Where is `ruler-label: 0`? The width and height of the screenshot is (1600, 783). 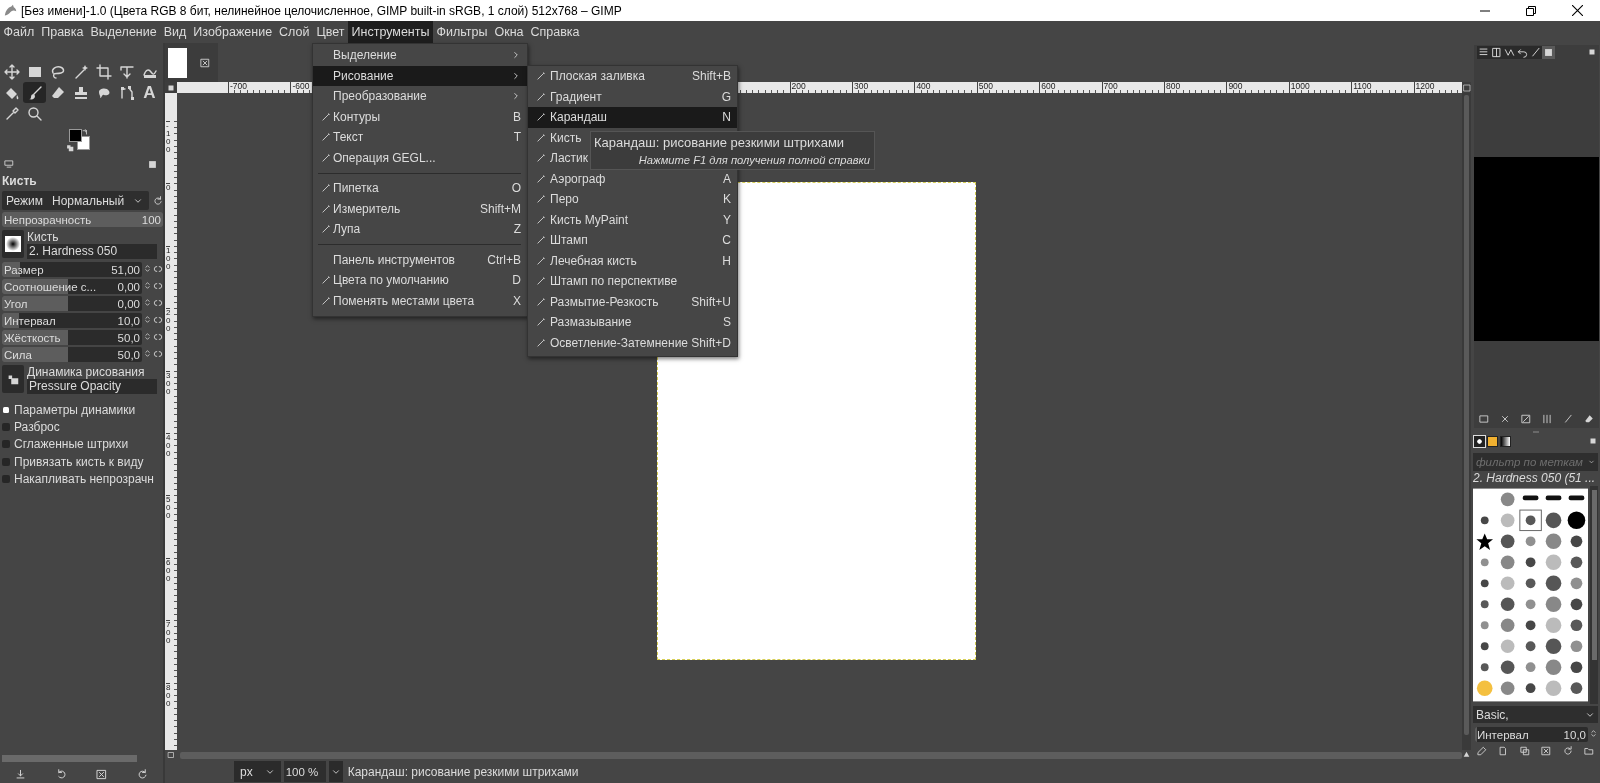 ruler-label: 0 is located at coordinates (168, 188).